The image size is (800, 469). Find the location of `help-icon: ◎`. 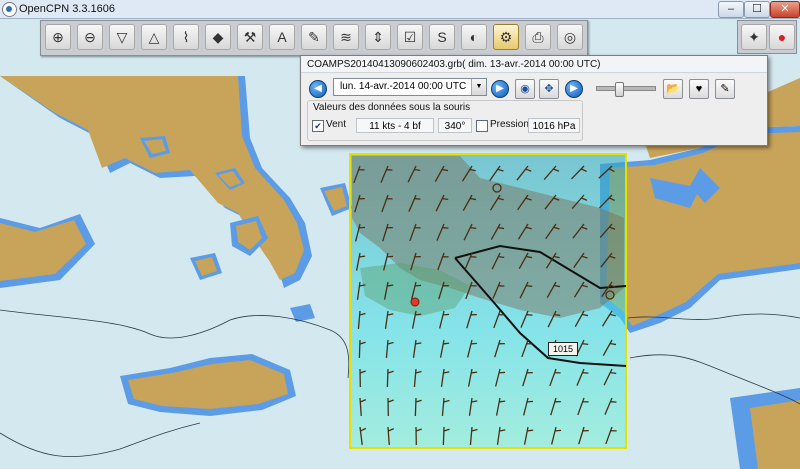

help-icon: ◎ is located at coordinates (570, 37).